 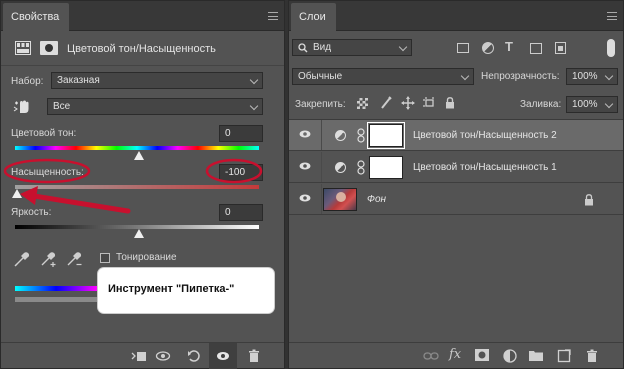 What do you see at coordinates (463, 48) in the screenshot?
I see `filter-pixel-icon` at bounding box center [463, 48].